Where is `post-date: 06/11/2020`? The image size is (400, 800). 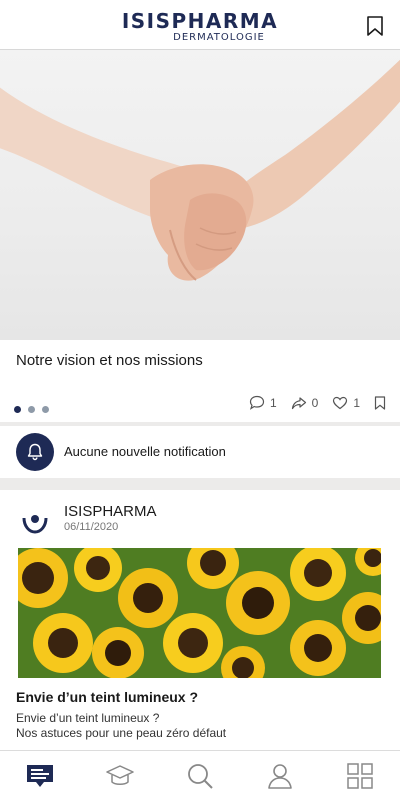
post-date: 06/11/2020 is located at coordinates (91, 527).